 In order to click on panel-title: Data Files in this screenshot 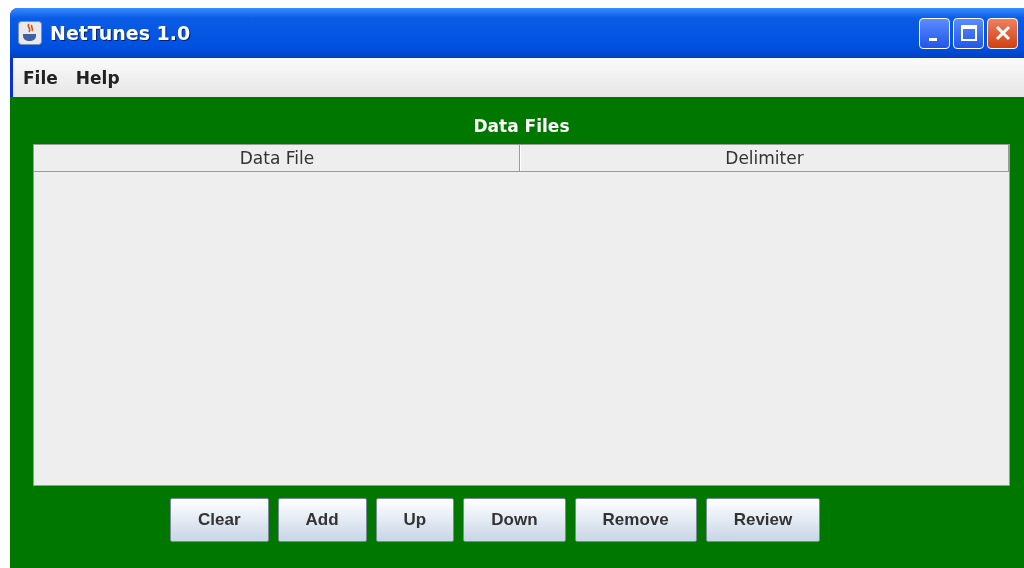, I will do `click(521, 126)`.